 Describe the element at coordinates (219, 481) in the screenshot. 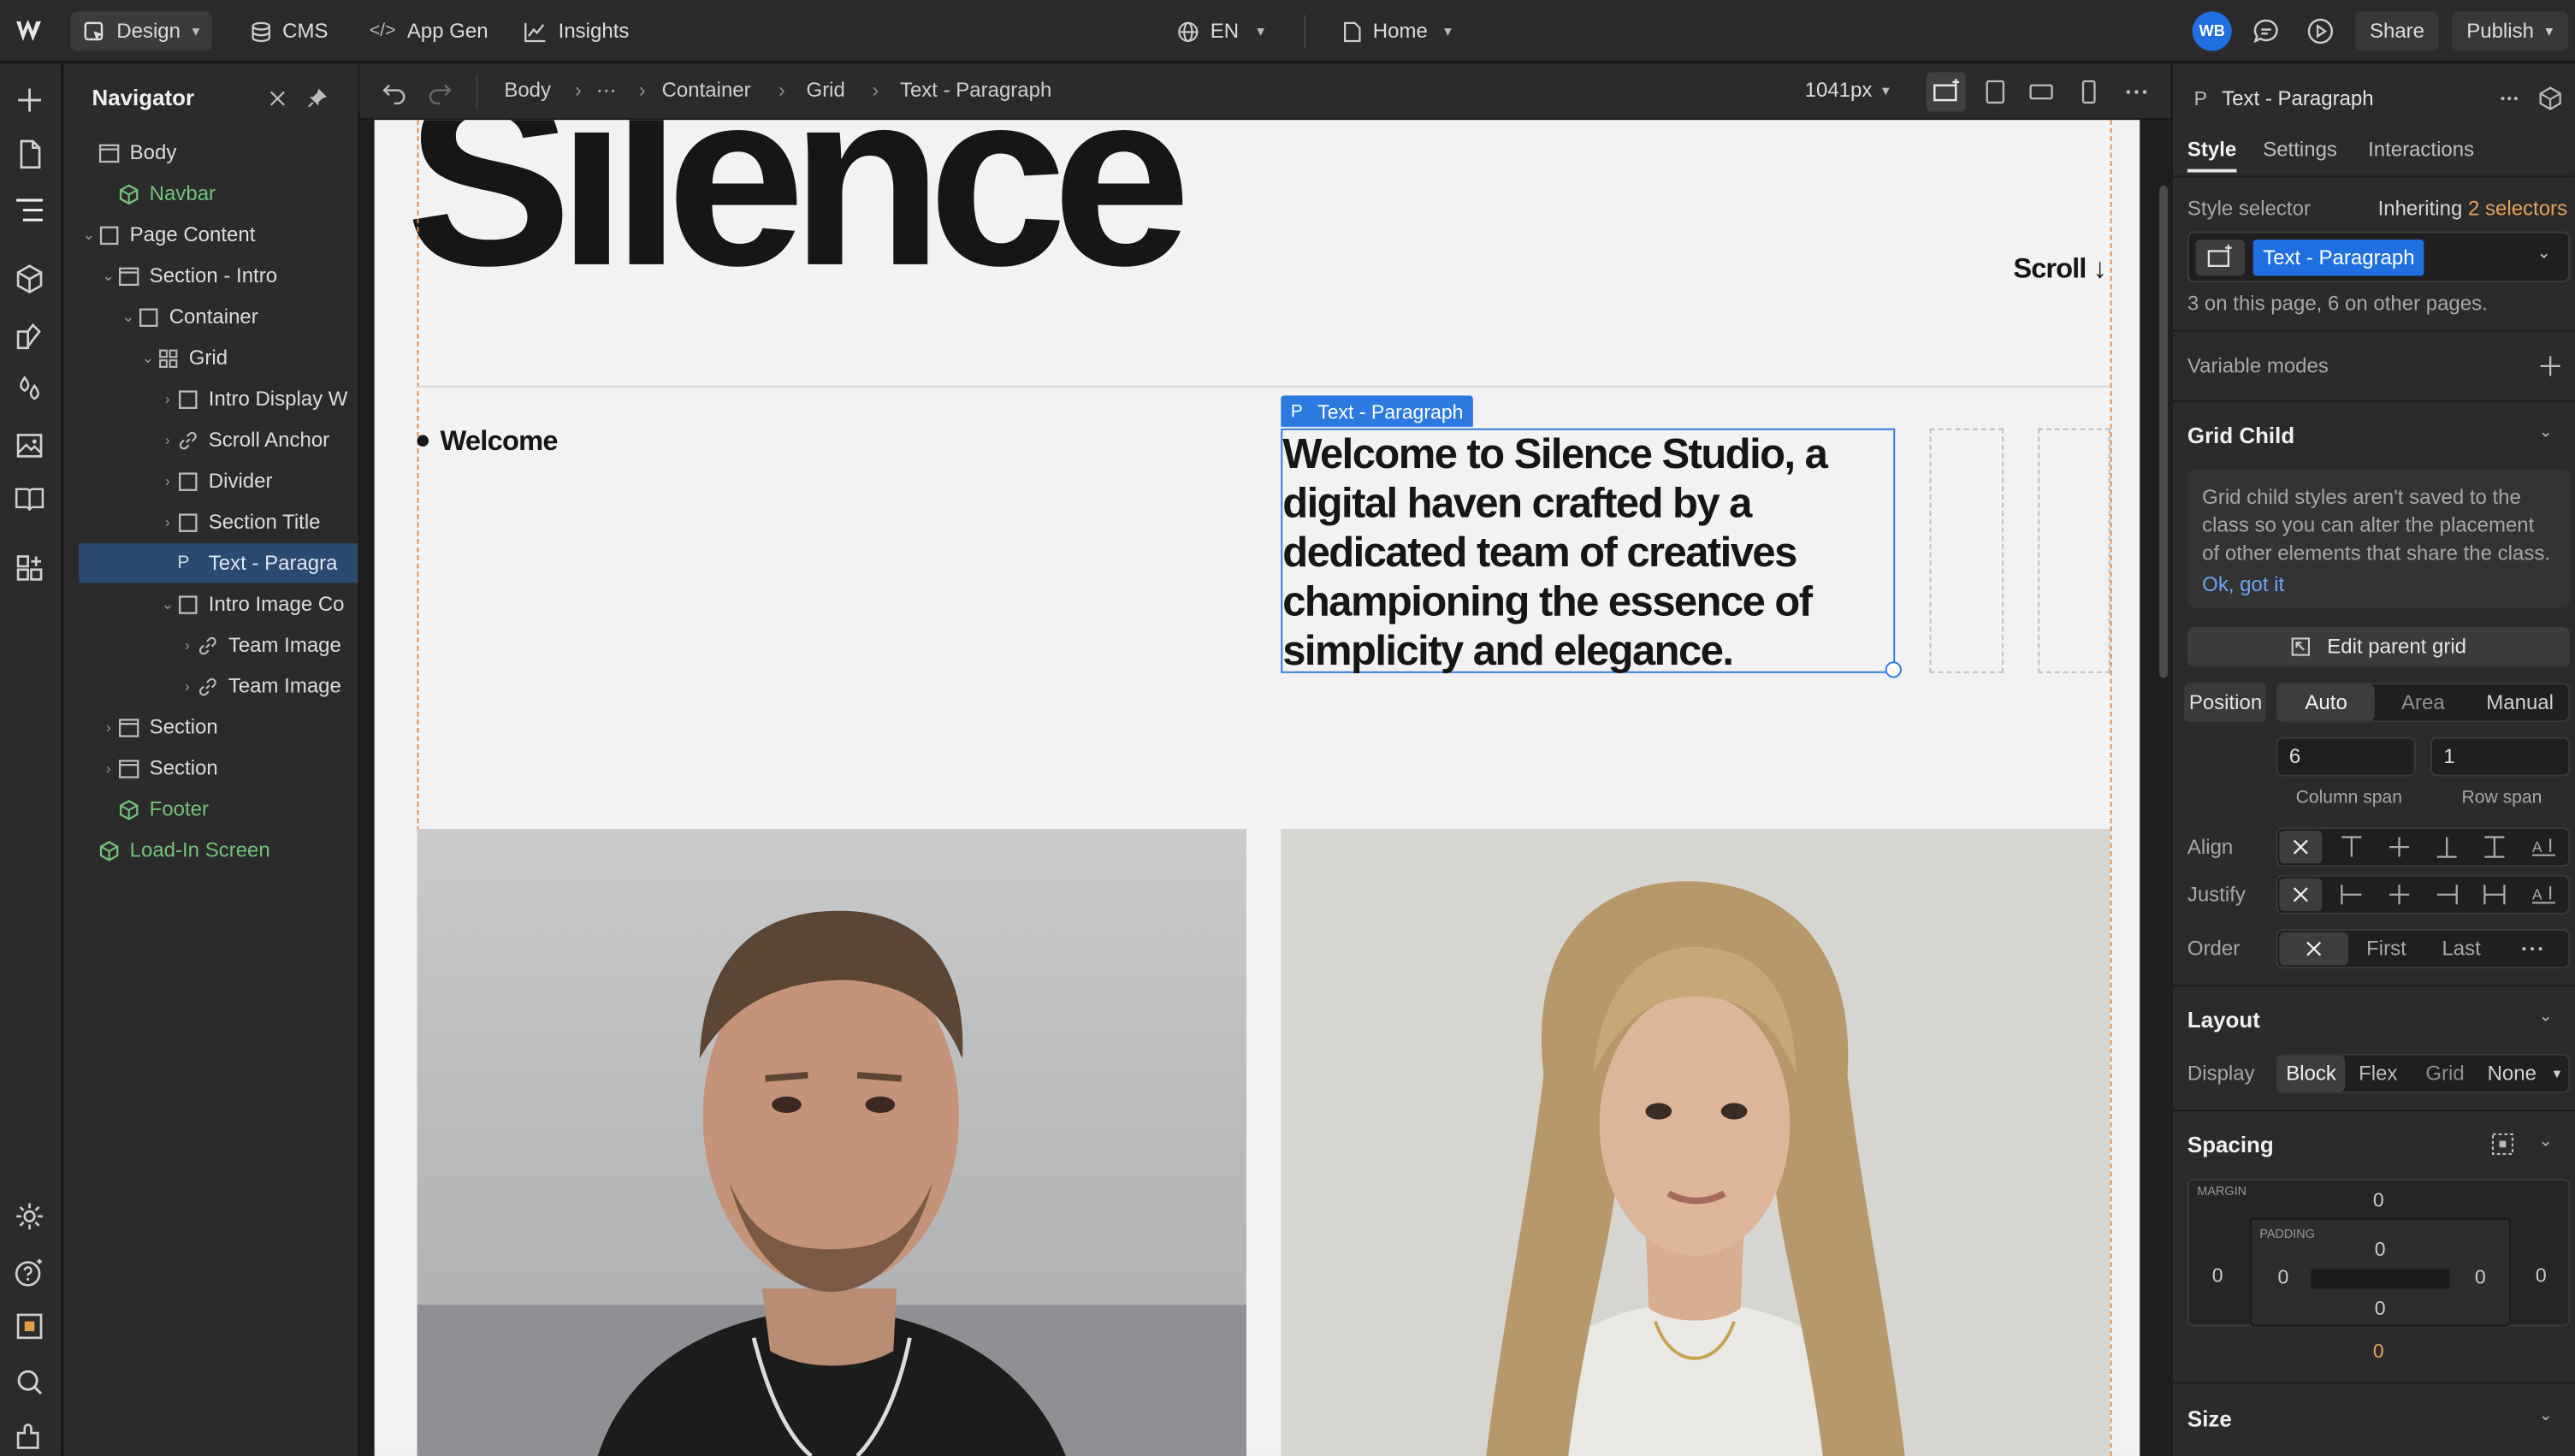

I see `tree-item-divider: › Divider` at that location.